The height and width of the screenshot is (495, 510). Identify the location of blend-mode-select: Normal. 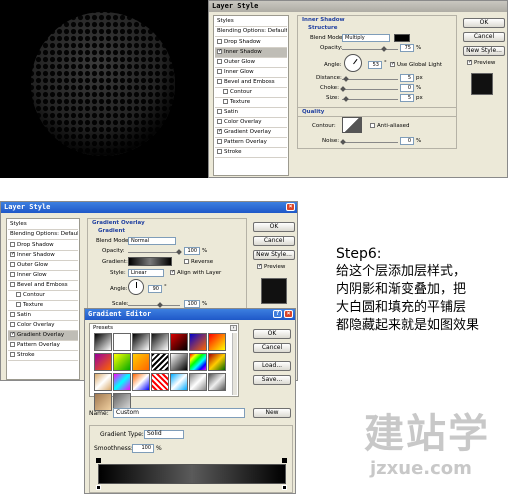
(152, 241).